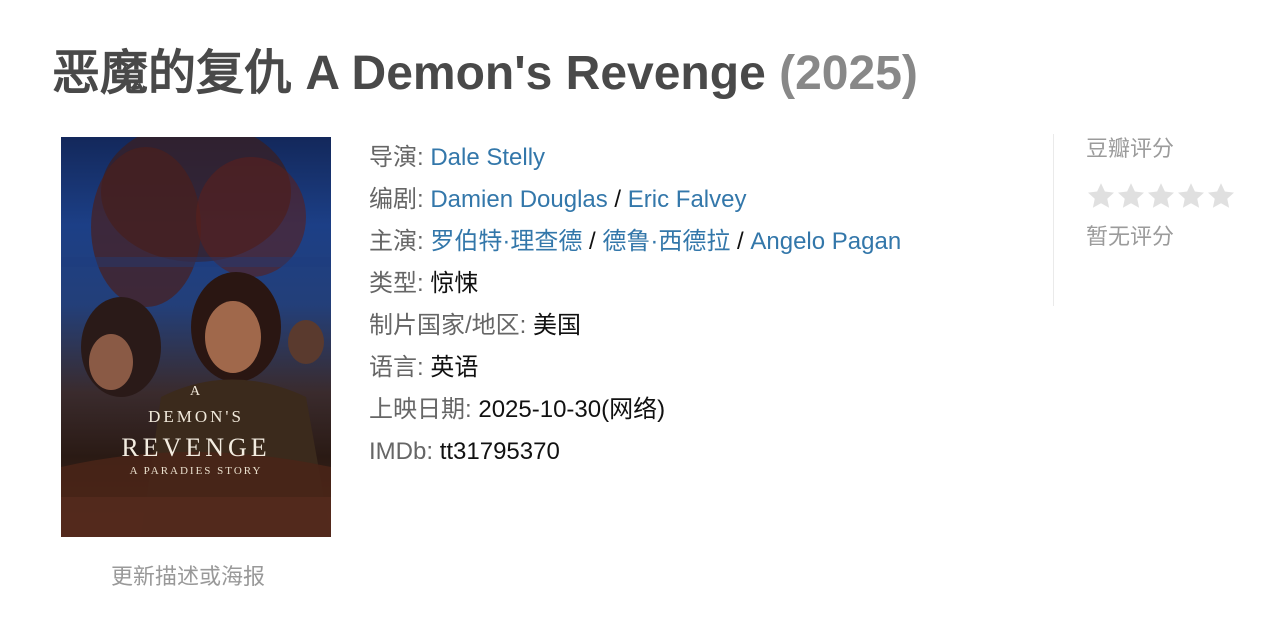  I want to click on cast-label: 主演, so click(393, 241).